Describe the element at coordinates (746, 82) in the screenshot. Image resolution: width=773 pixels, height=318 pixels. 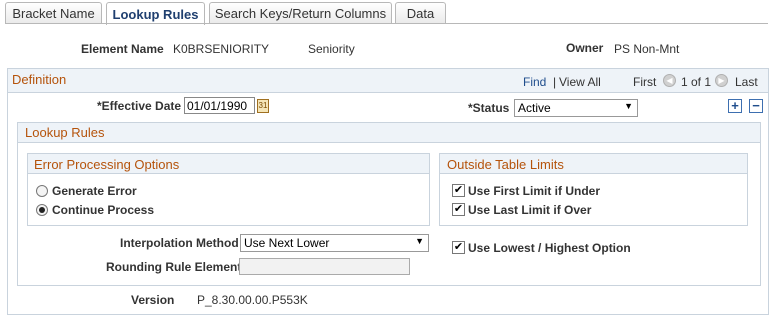
I see `last-label: Last` at that location.